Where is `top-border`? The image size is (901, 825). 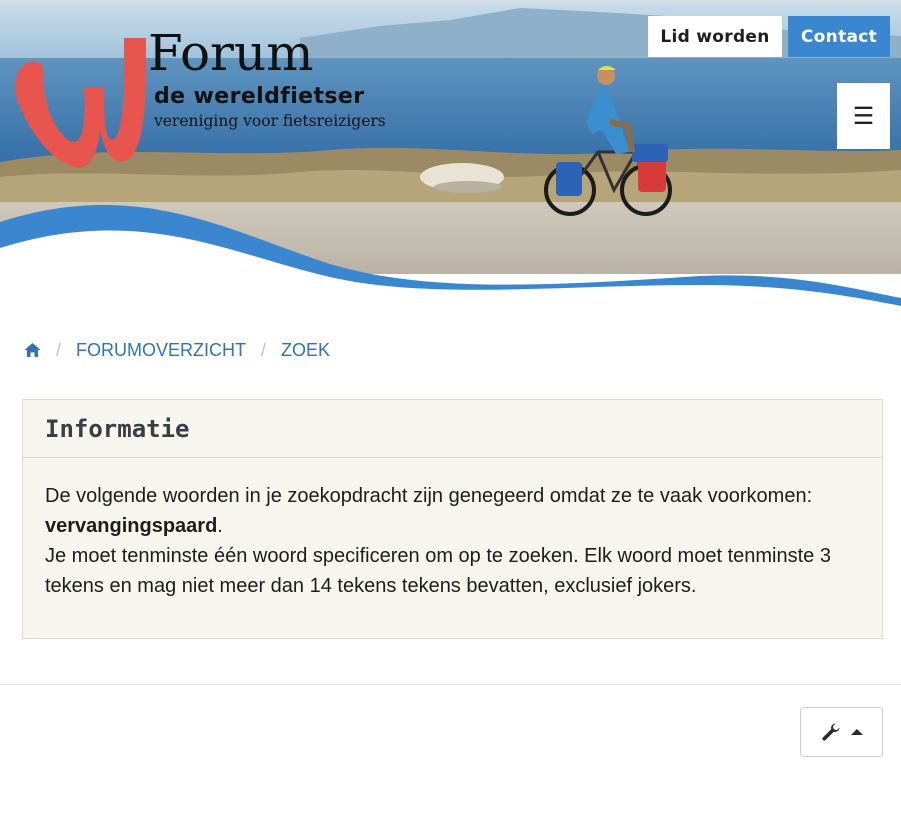
top-border is located at coordinates (450, 1).